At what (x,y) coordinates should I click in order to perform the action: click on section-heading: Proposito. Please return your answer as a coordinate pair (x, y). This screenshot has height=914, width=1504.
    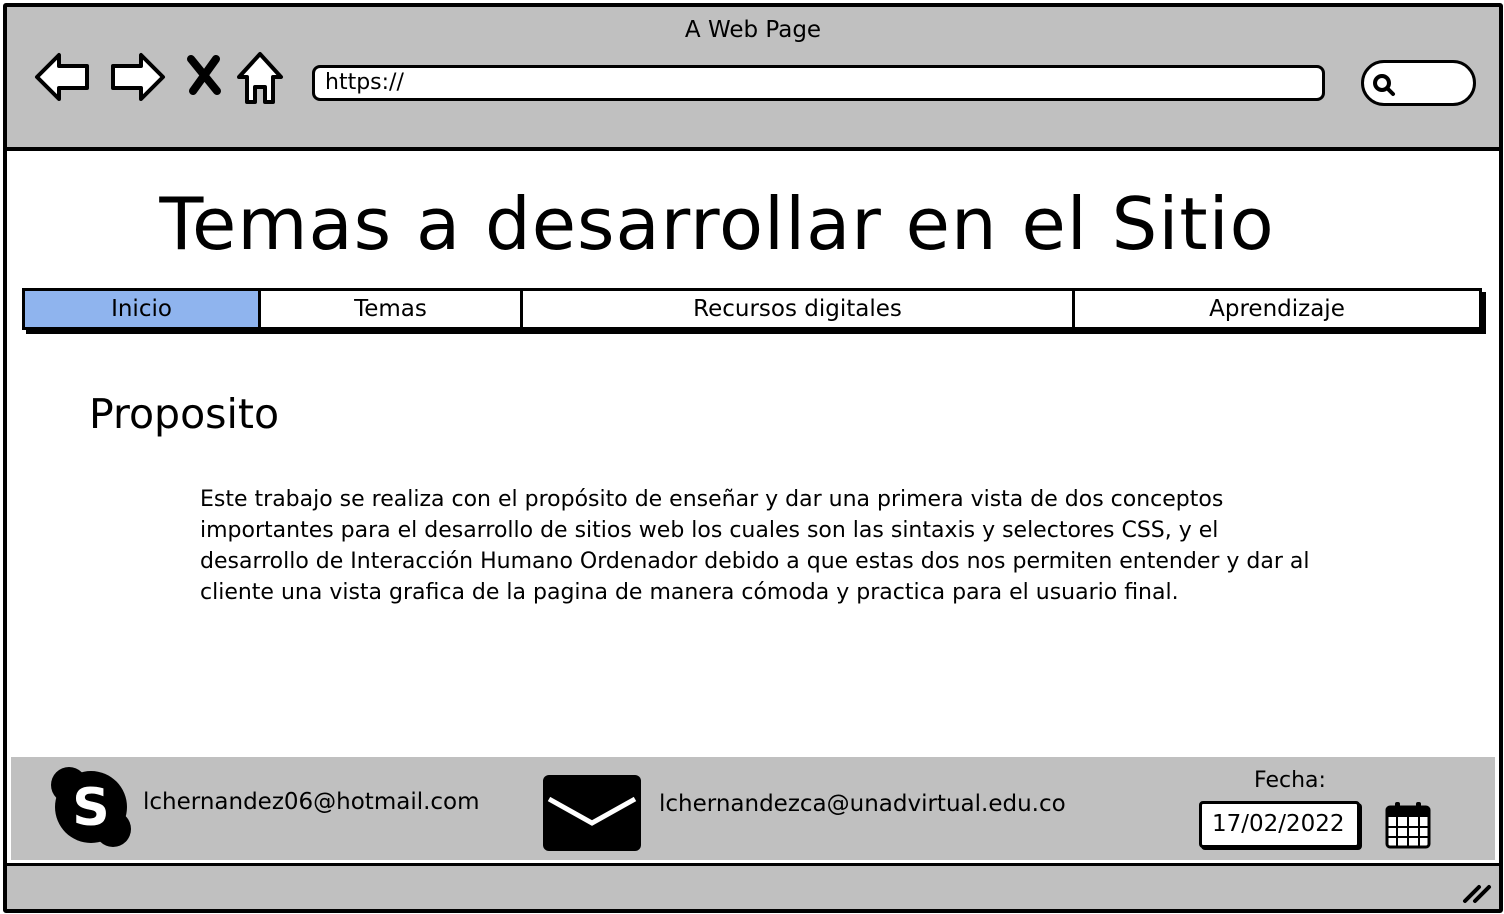
    Looking at the image, I should click on (184, 414).